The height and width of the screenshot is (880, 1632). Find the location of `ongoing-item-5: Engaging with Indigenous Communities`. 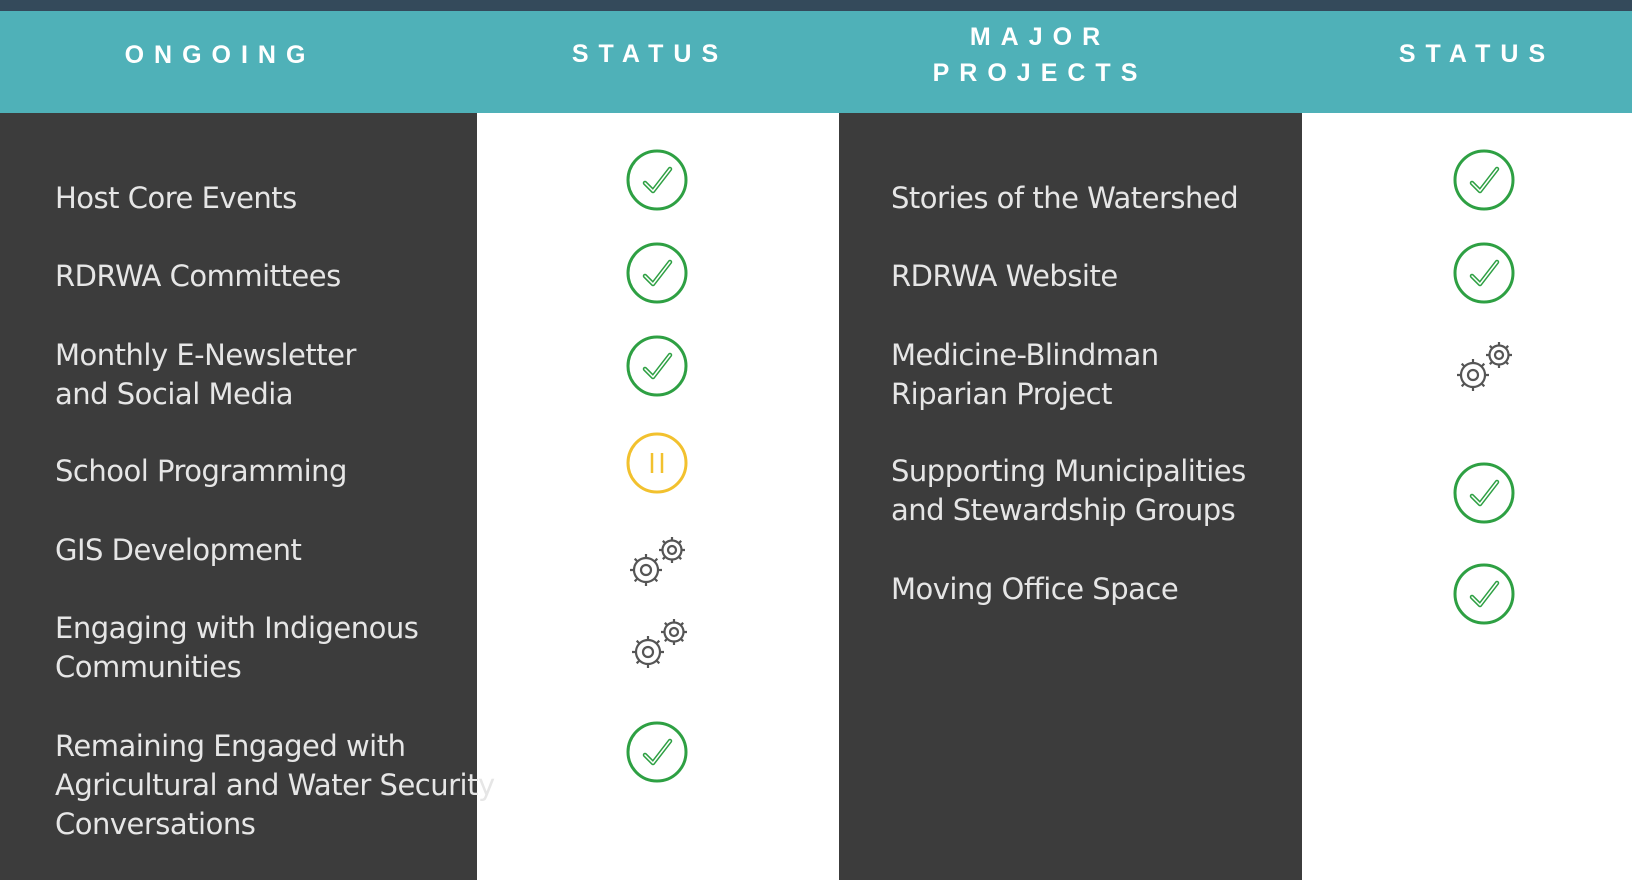

ongoing-item-5: Engaging with Indigenous Communities is located at coordinates (237, 647).